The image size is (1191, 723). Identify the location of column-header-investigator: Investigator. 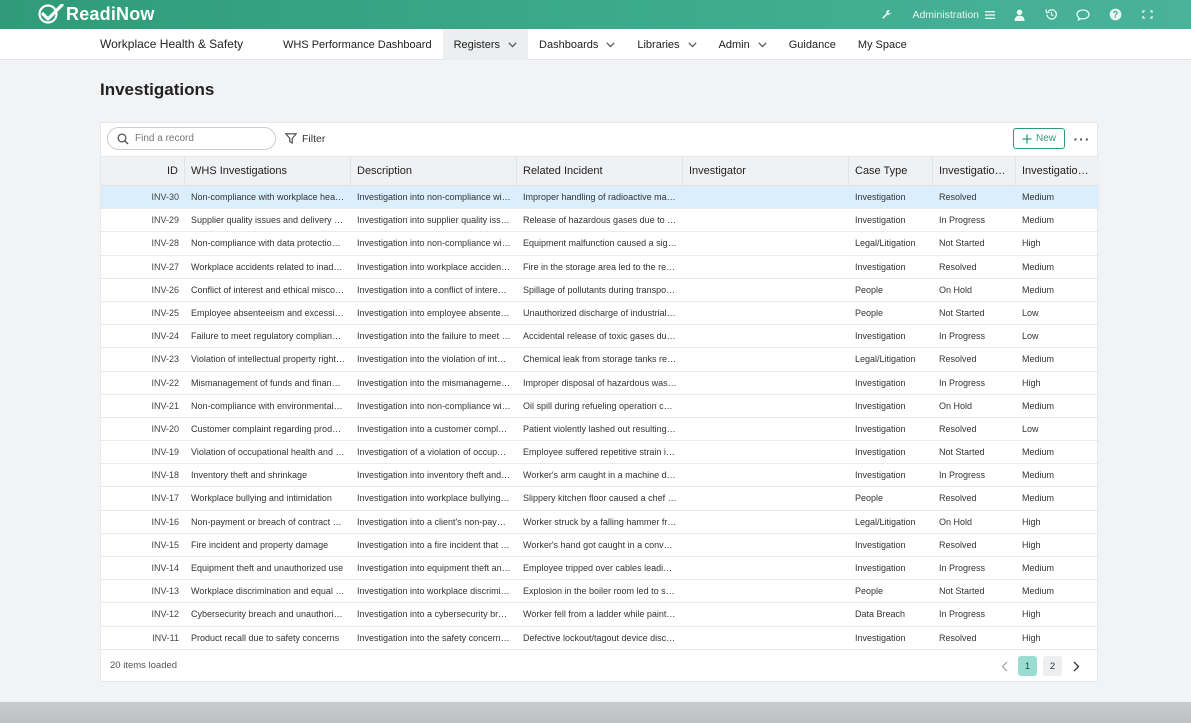
(766, 171).